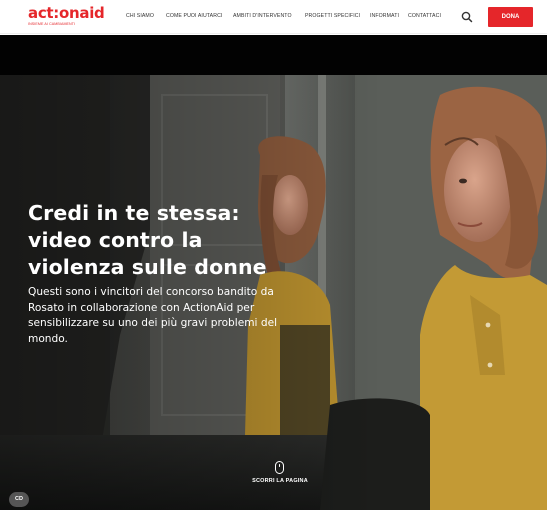 This screenshot has height=510, width=547. Describe the element at coordinates (194, 16) in the screenshot. I see `nav-item-come-puoi-aiutarci: COME PUOI AIUTARCI` at that location.